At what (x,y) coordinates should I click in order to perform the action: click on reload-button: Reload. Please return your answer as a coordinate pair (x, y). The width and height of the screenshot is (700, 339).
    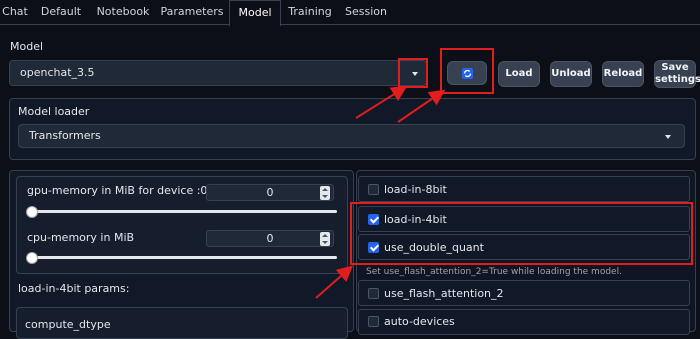
    Looking at the image, I should click on (623, 74).